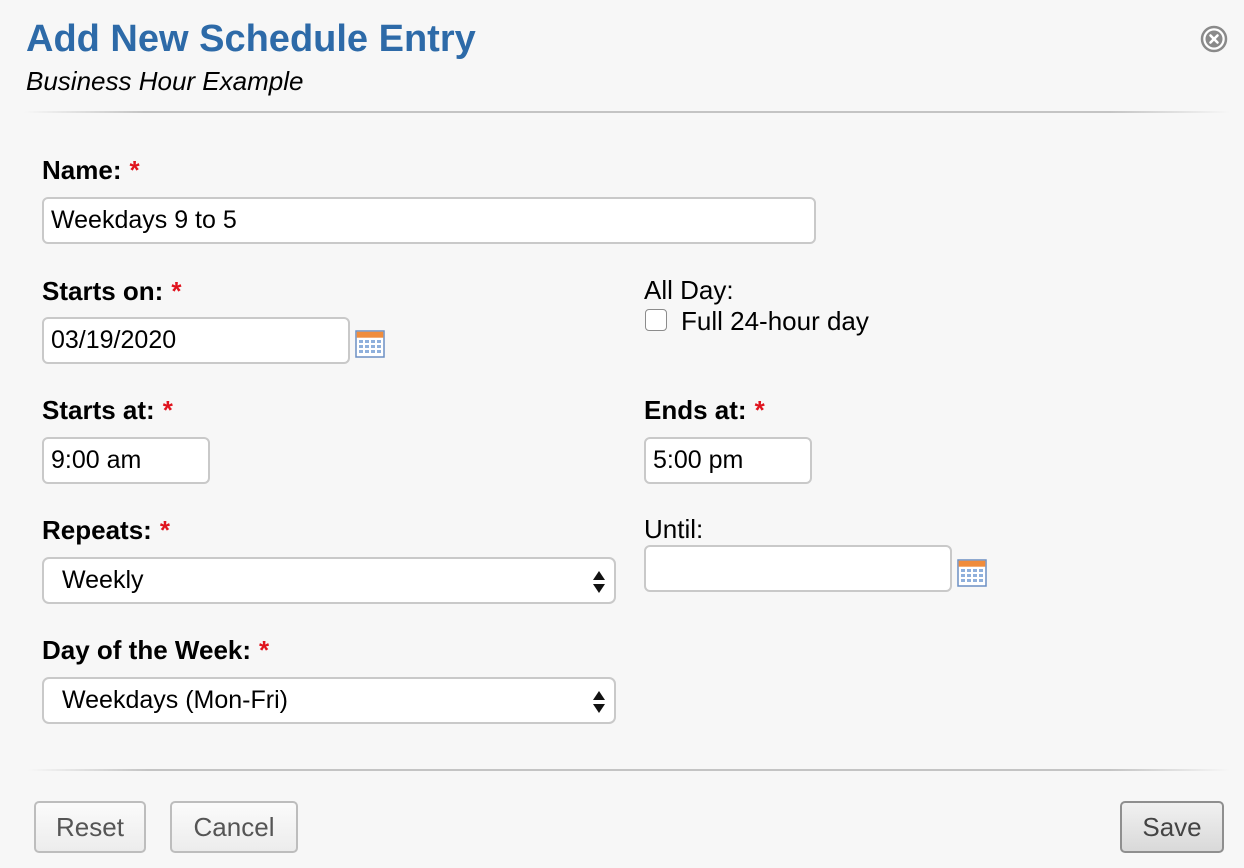 This screenshot has height=868, width=1244. Describe the element at coordinates (798, 568) in the screenshot. I see `until-date-input` at that location.